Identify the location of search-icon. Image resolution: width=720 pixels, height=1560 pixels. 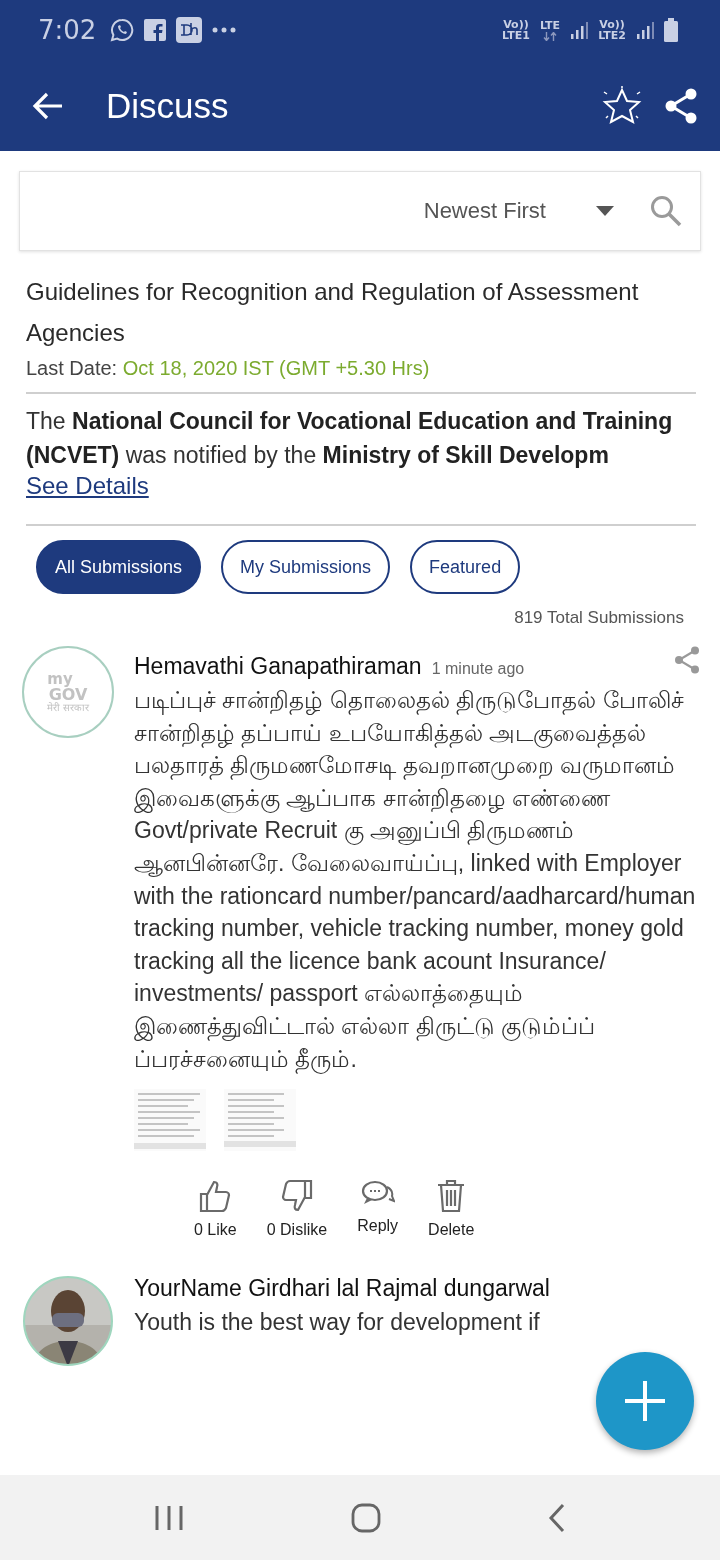
(666, 211).